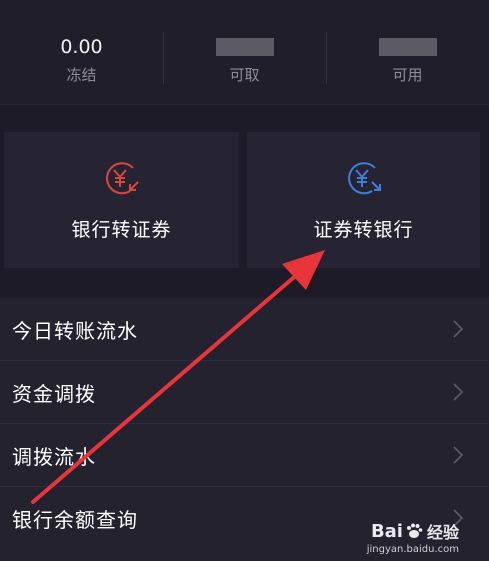 Image resolution: width=489 pixels, height=561 pixels. Describe the element at coordinates (54, 456) in the screenshot. I see `menu-item-label: 调拨流水` at that location.